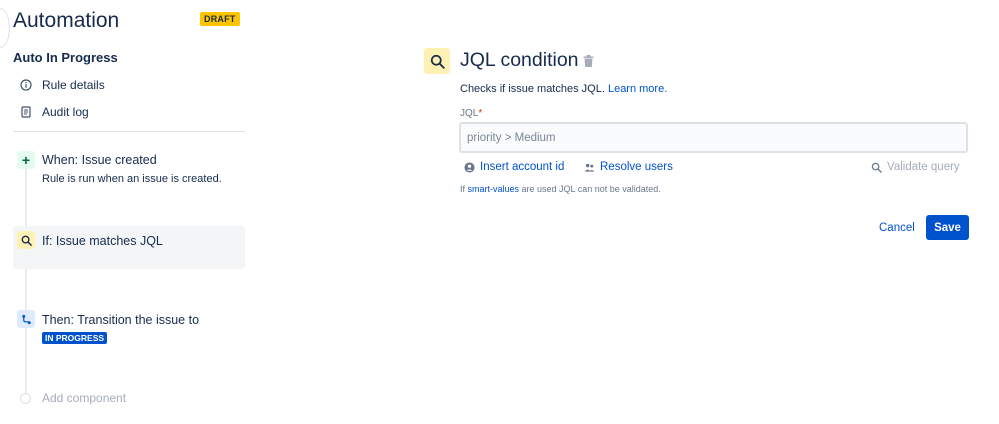  What do you see at coordinates (923, 167) in the screenshot?
I see `validate-query-label: Validate query` at bounding box center [923, 167].